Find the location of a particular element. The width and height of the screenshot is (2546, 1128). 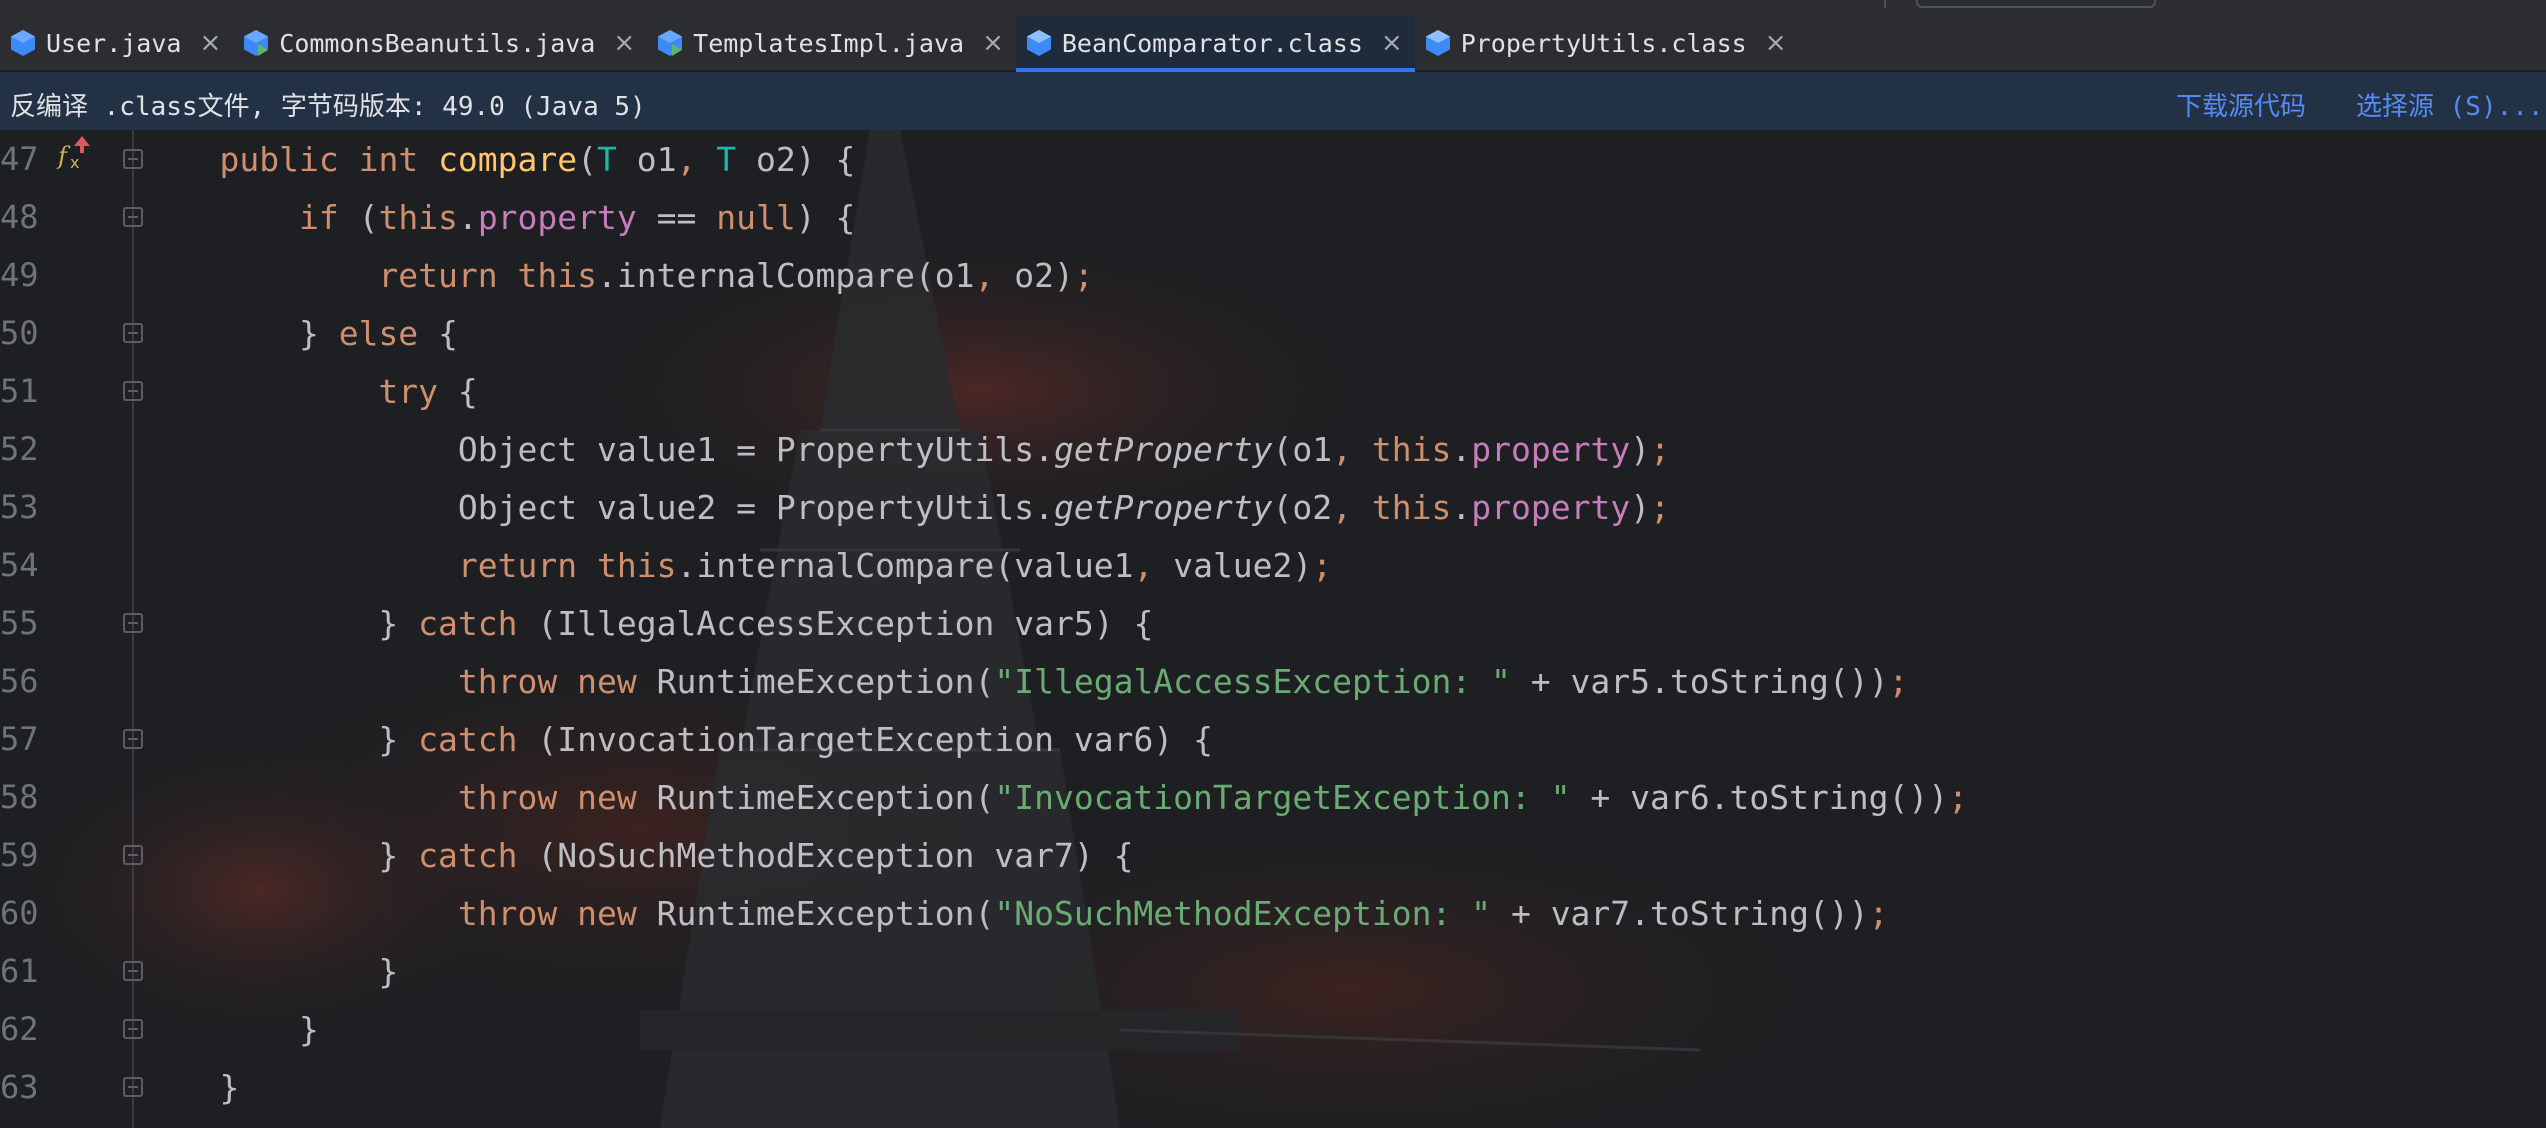

tab-commonsbeanutils-java: CommonsBeanutils.java × is located at coordinates (440, 43).